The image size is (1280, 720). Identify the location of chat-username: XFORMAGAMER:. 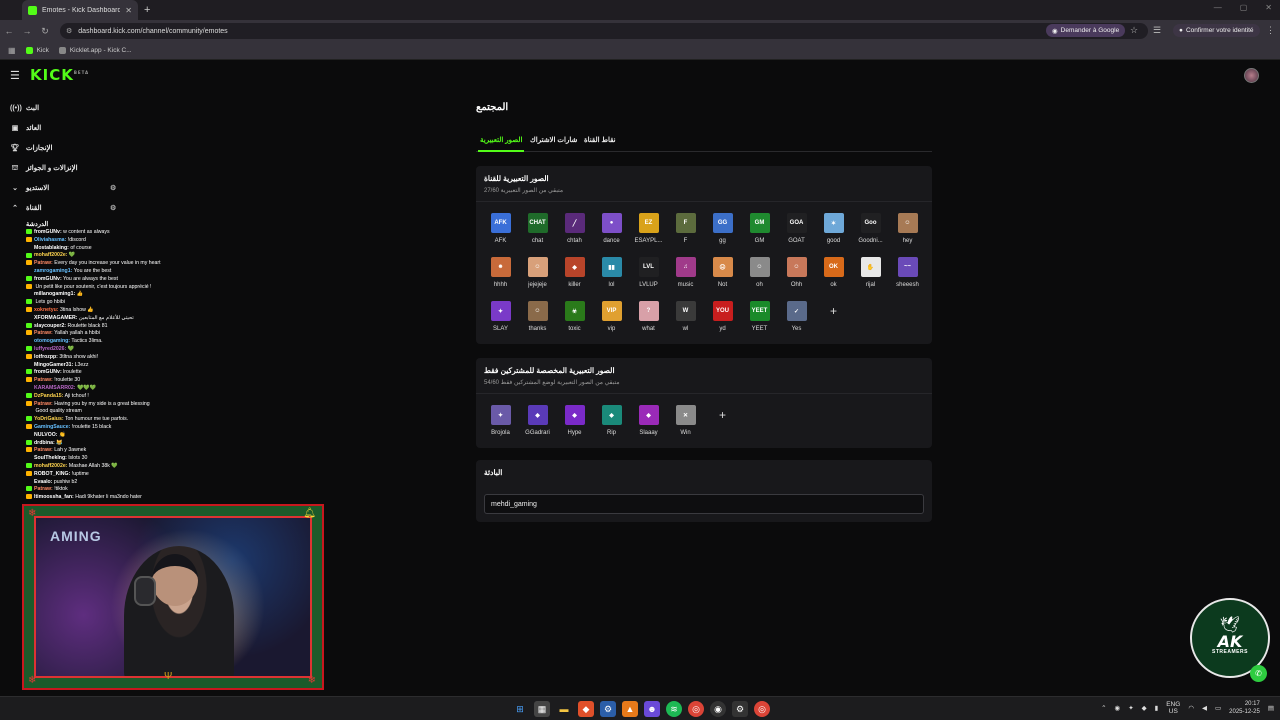
(56, 318).